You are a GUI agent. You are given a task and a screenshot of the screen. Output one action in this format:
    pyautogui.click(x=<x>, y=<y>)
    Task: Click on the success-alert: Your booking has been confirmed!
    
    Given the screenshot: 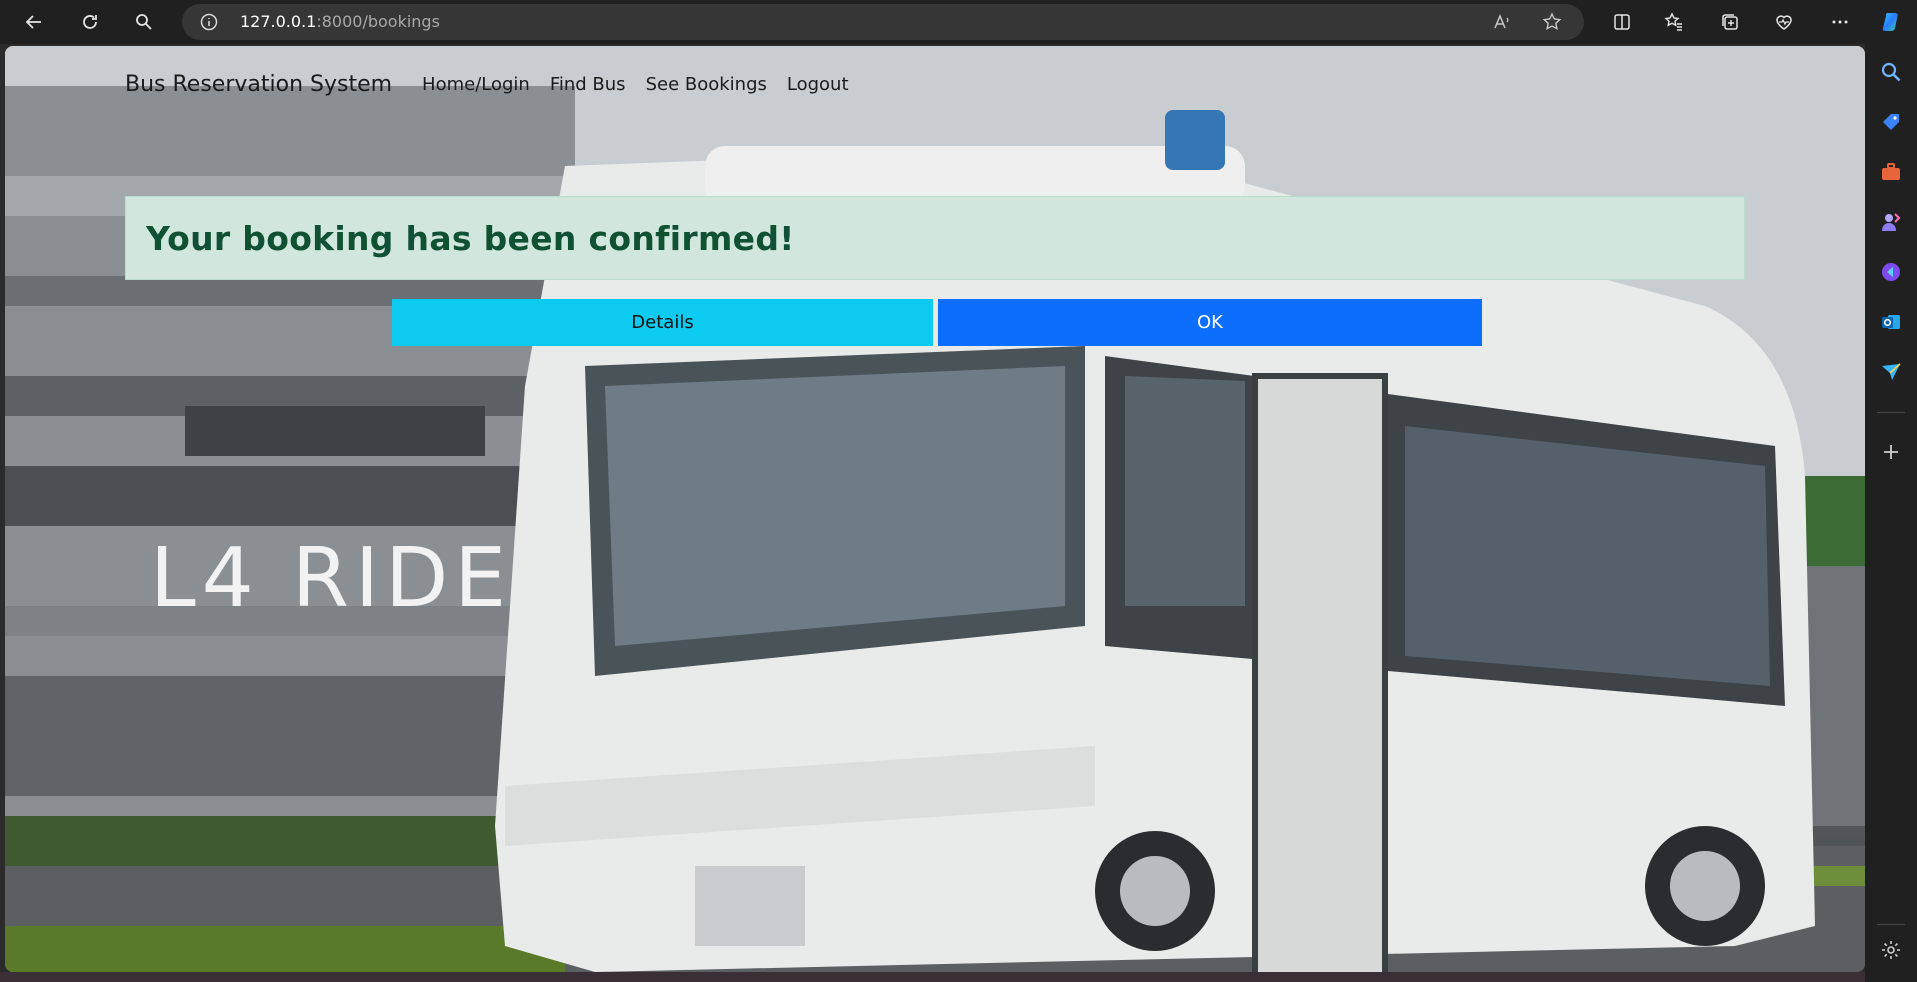 What is the action you would take?
    pyautogui.click(x=935, y=238)
    